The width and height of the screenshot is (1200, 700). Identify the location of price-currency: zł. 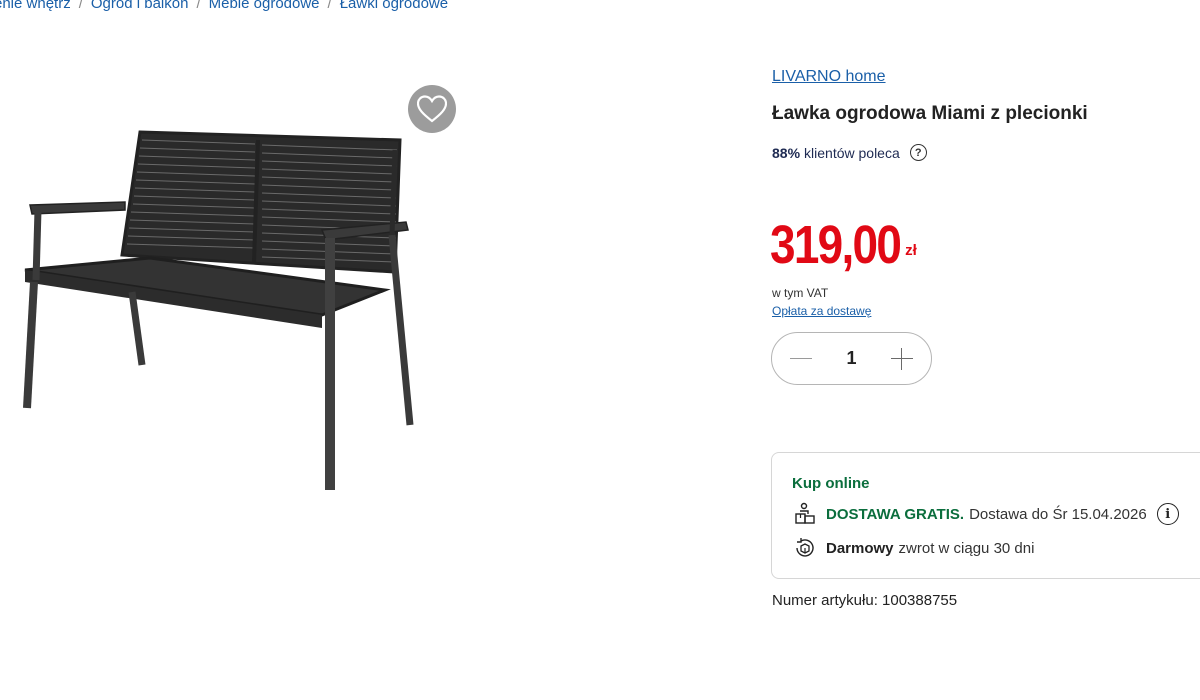
(911, 250).